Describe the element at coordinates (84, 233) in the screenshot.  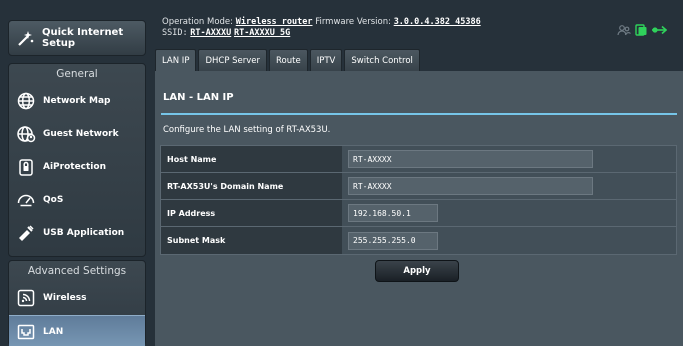
I see `sidebar-item-label: USB Application` at that location.